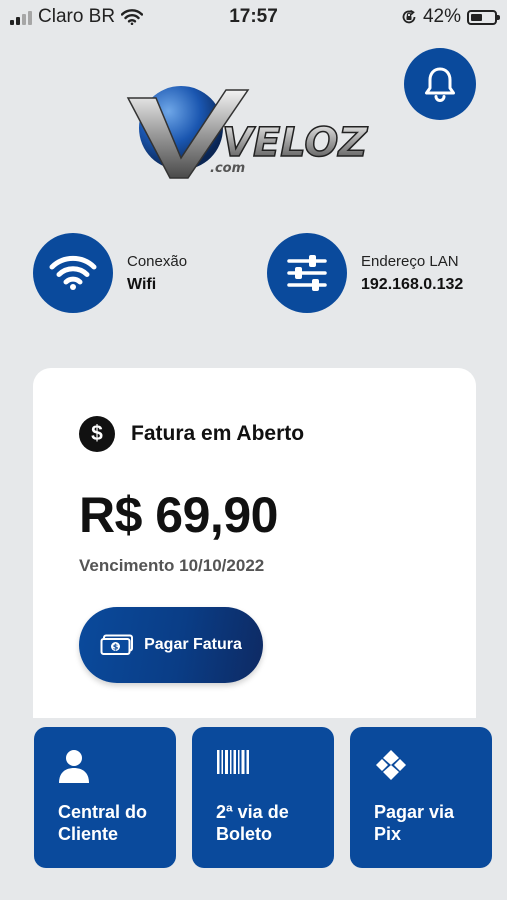 This screenshot has height=900, width=507. Describe the element at coordinates (97, 434) in the screenshot. I see `dollar-icon: $` at that location.